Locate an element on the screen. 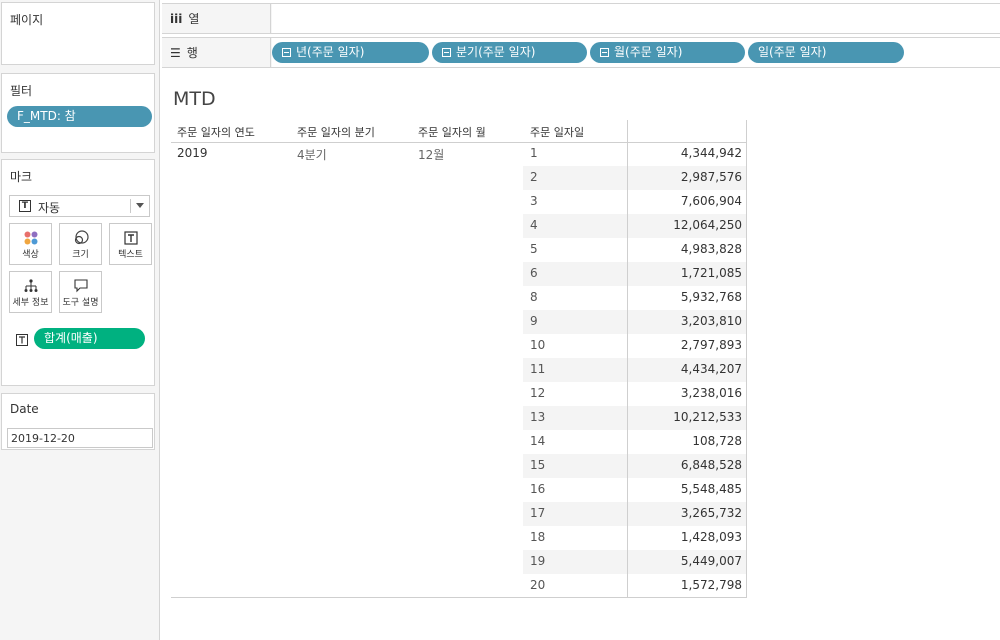  table-row: 14 108,728 is located at coordinates (634, 442).